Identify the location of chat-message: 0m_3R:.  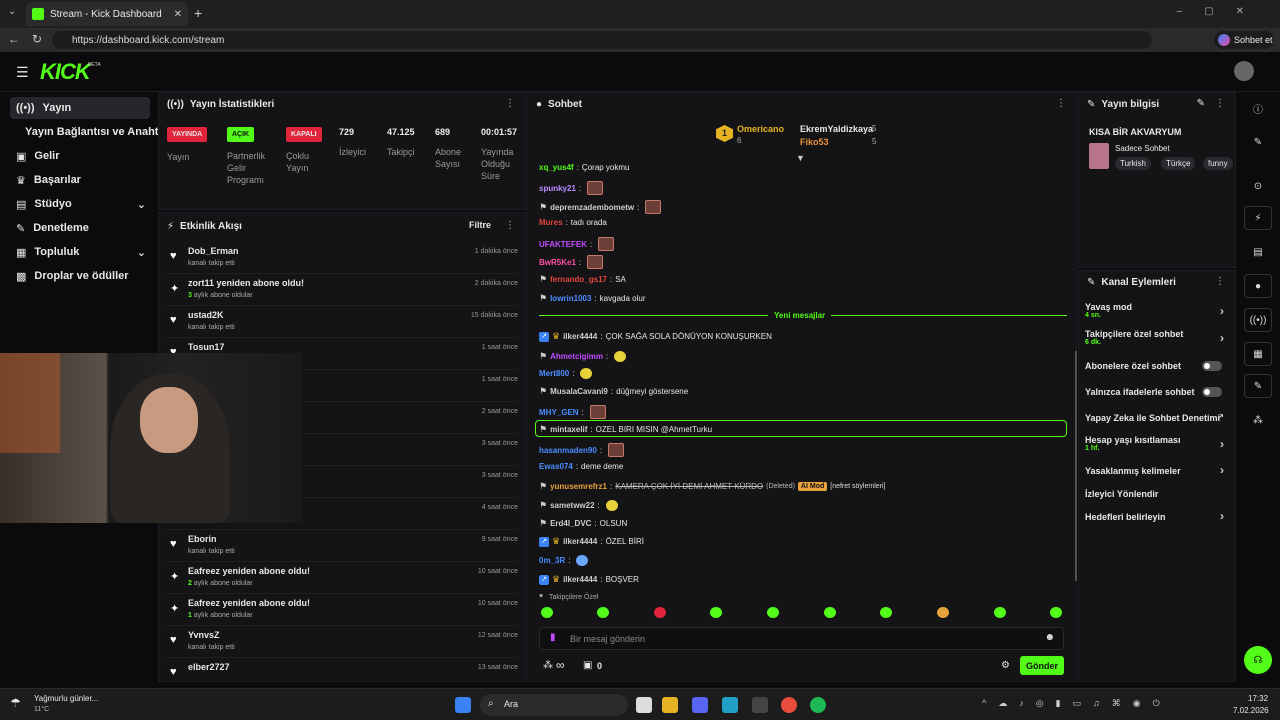
(564, 560).